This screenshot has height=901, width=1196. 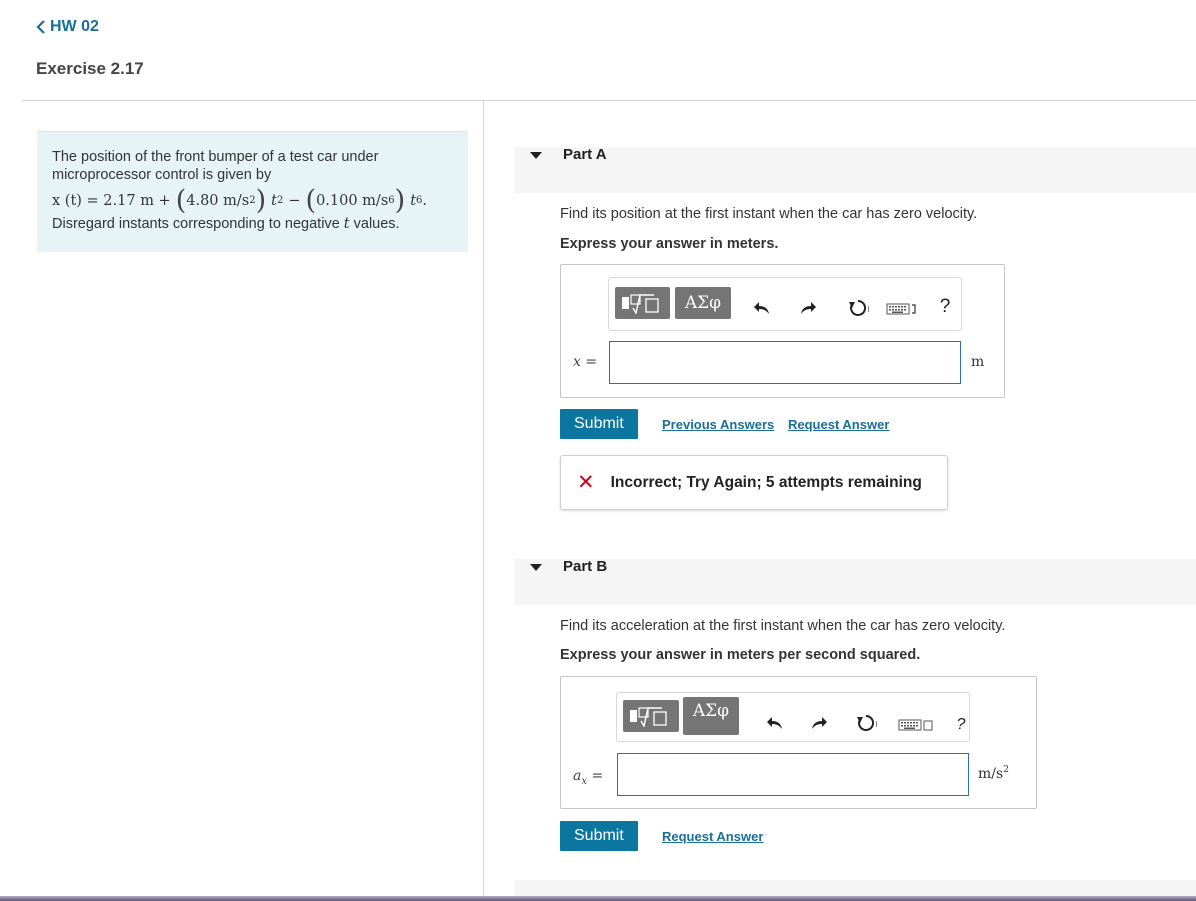 I want to click on part-b-var-sub: x, so click(x=584, y=781).